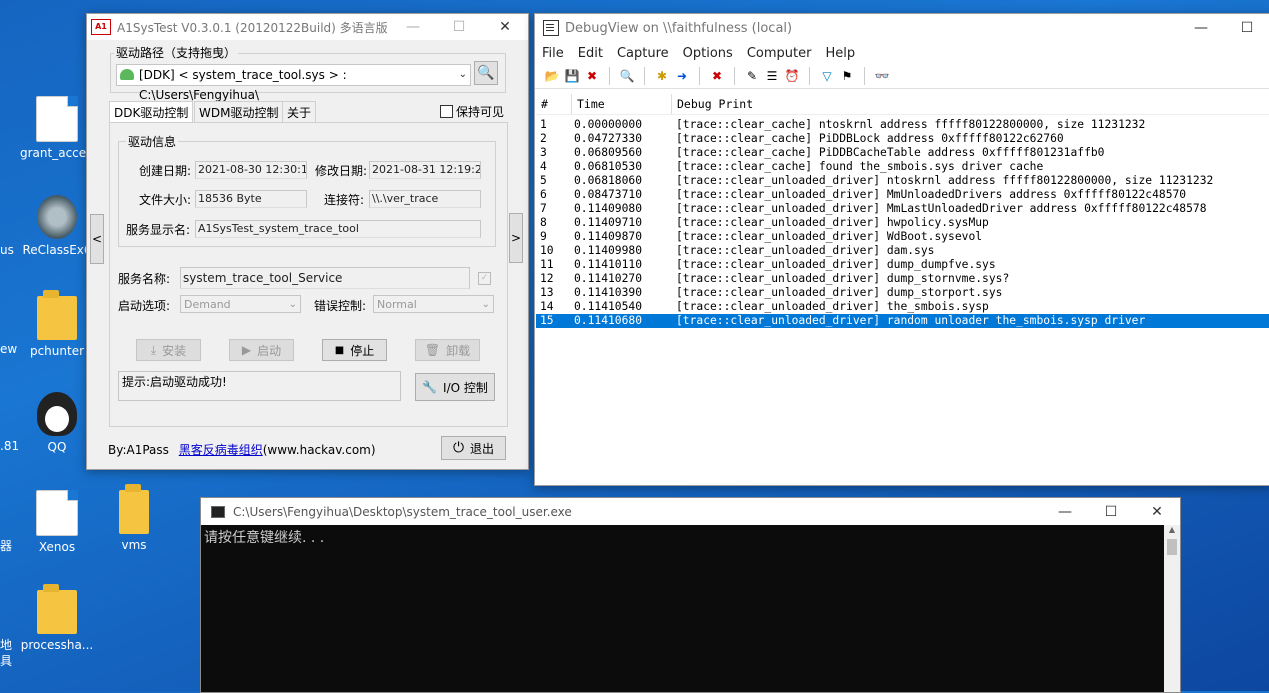  What do you see at coordinates (455, 387) in the screenshot?
I see `io-control-button: 🔧 I/O 控制` at bounding box center [455, 387].